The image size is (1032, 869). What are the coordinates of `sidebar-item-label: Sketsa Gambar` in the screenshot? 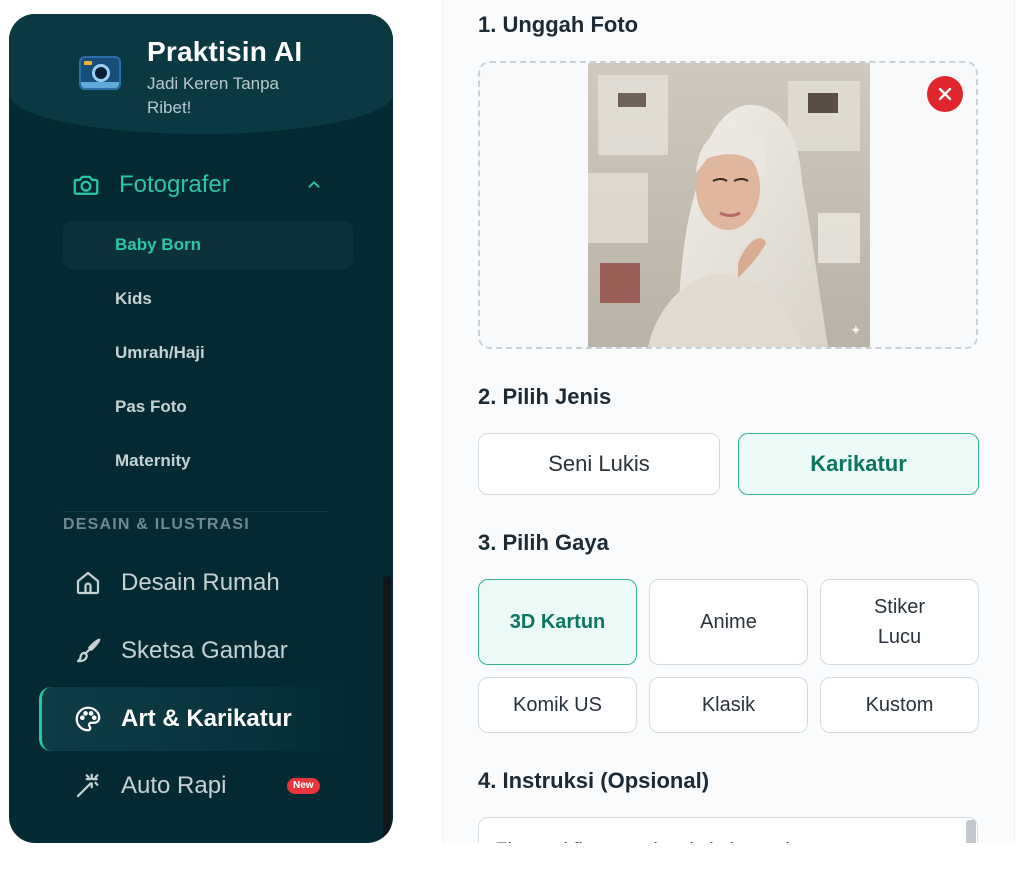 It's located at (204, 650).